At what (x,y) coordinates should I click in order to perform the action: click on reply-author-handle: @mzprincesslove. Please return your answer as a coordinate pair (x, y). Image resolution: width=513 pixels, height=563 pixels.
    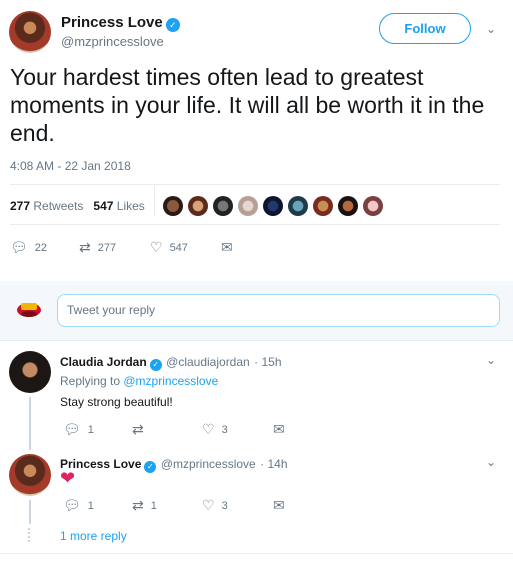
    Looking at the image, I should click on (208, 464).